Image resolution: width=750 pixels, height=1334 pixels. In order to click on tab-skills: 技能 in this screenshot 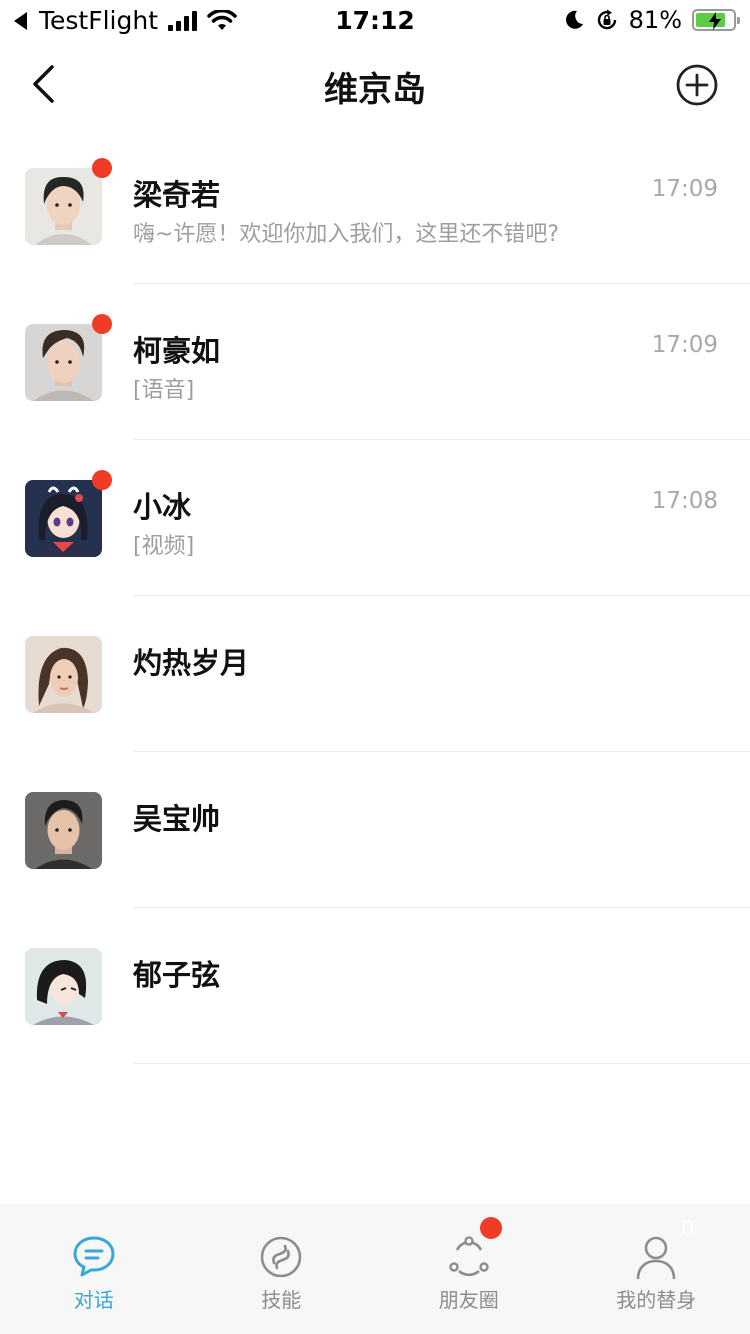, I will do `click(282, 1269)`.